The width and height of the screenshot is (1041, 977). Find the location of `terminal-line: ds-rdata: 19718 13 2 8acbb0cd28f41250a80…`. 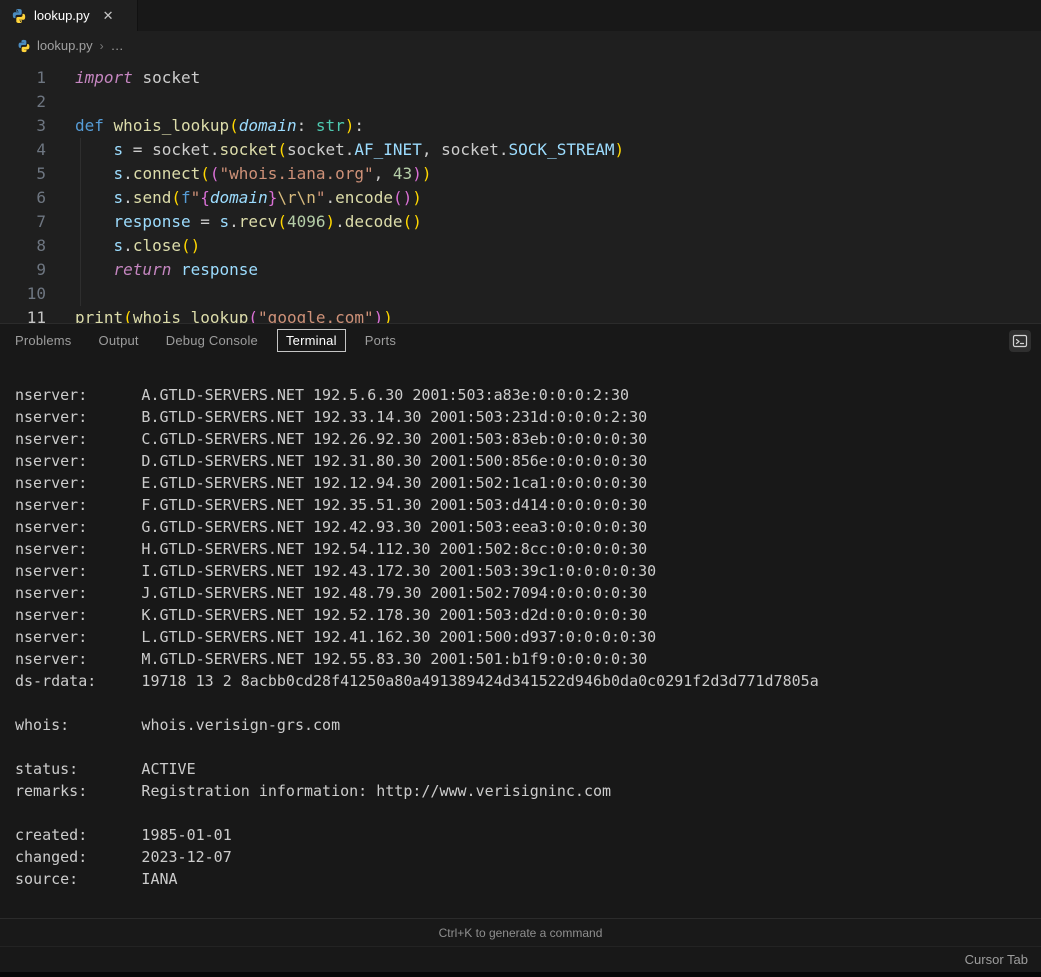

terminal-line: ds-rdata: 19718 13 2 8acbb0cd28f41250a80… is located at coordinates (417, 681).